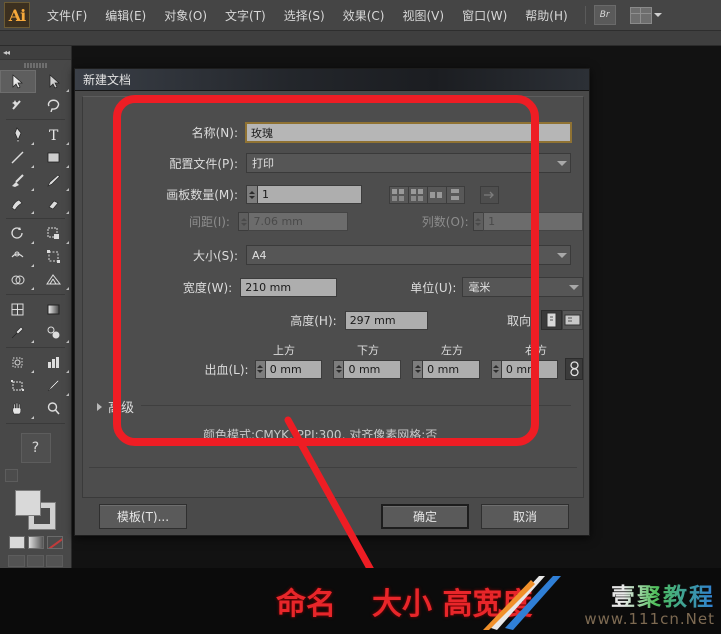 This screenshot has width=721, height=634. I want to click on menu-view: 视图(V), so click(423, 15).